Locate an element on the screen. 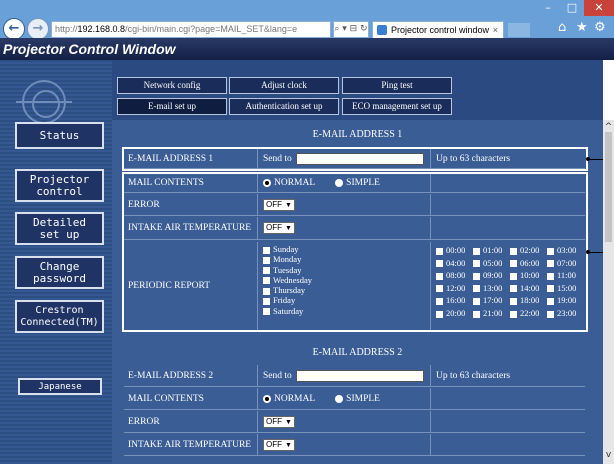 The image size is (614, 464). tab-email-setup: E-mail set up is located at coordinates (172, 106).